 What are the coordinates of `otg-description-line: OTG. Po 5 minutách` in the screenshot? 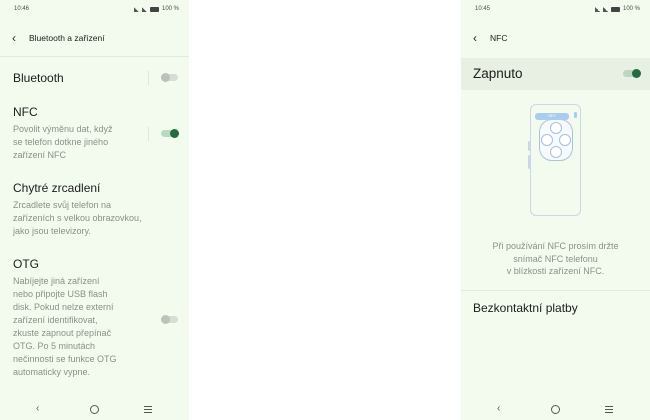 It's located at (54, 346).